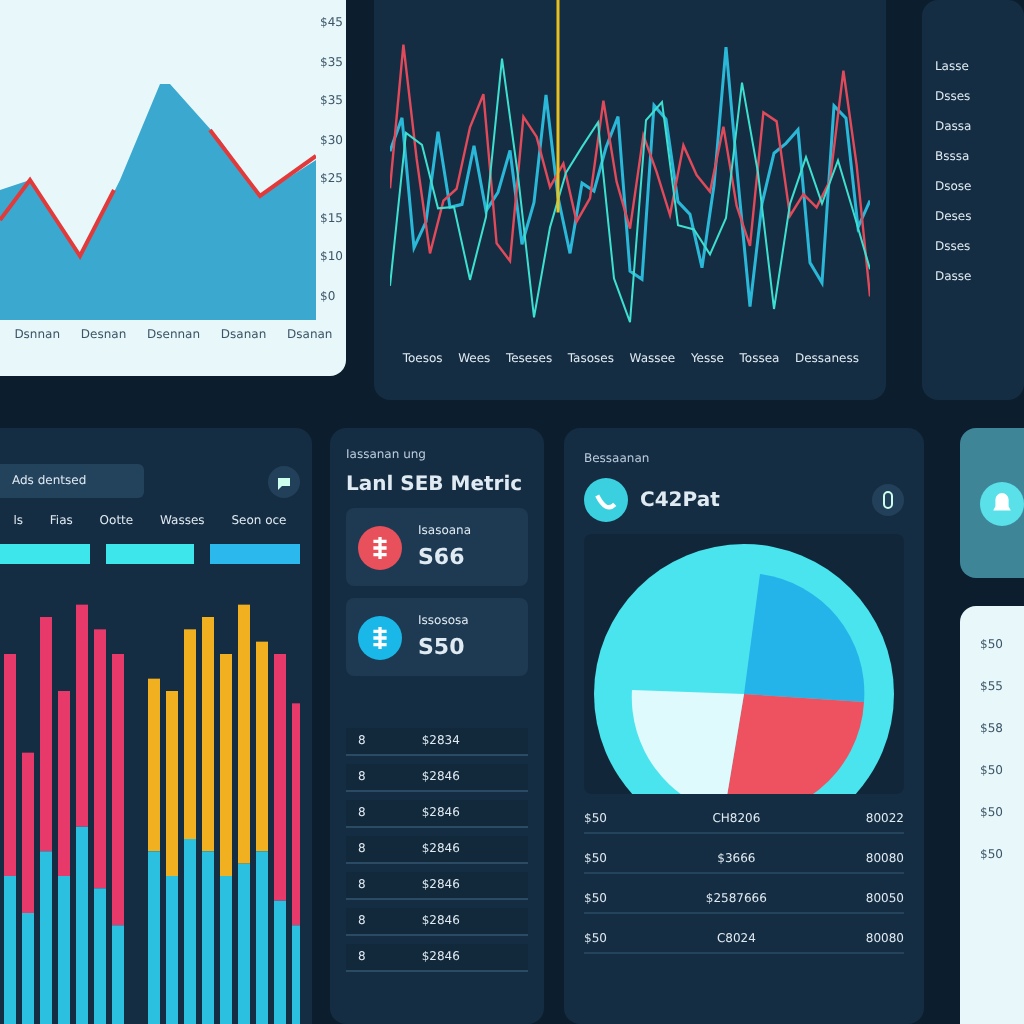 The image size is (1024, 1024). What do you see at coordinates (442, 647) in the screenshot?
I see `metric-value: S50` at bounding box center [442, 647].